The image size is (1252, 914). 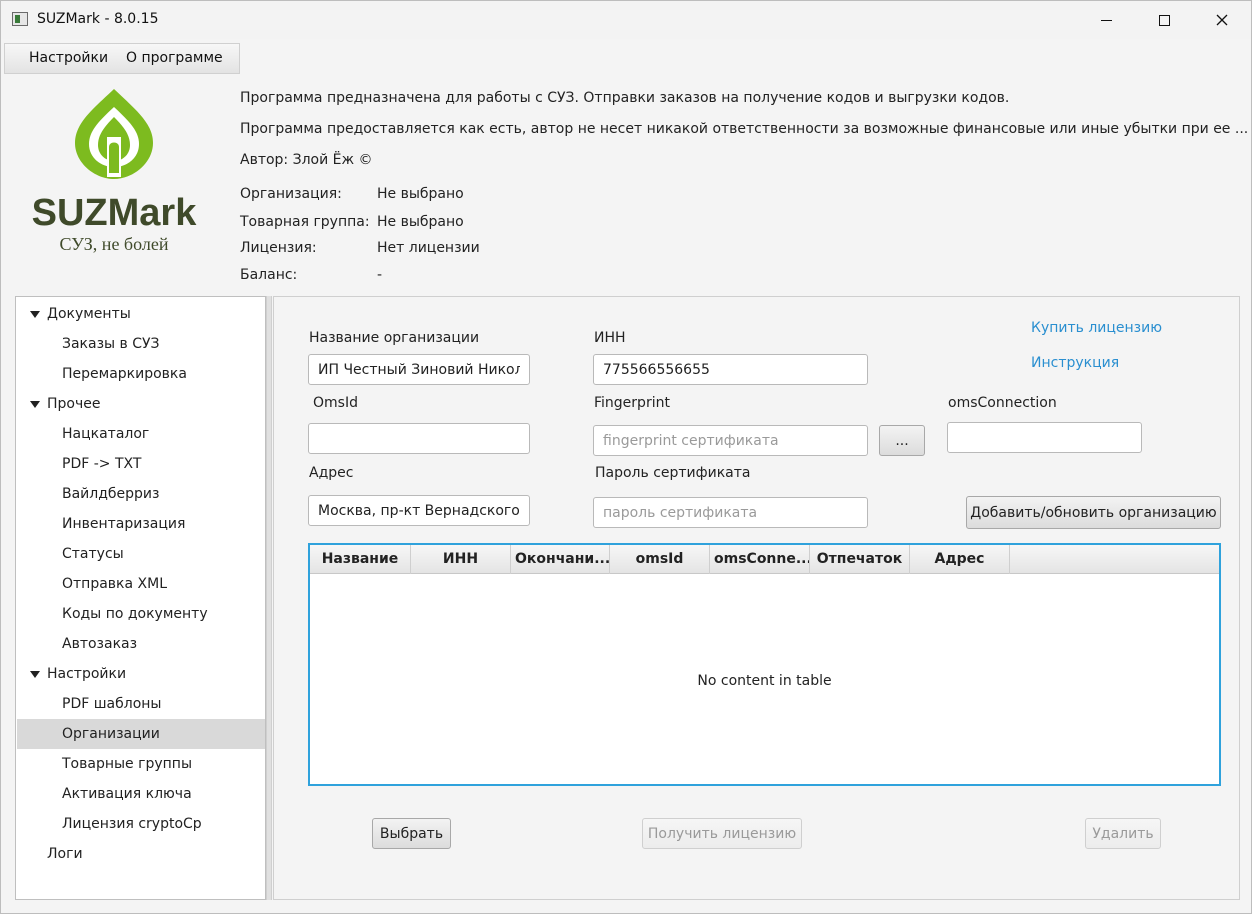 I want to click on logo-slogan: СУЗ, не болей, so click(x=114, y=244).